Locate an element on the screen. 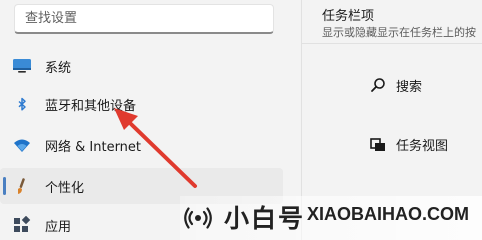  taskbar-item-label: 搜索 is located at coordinates (409, 87).